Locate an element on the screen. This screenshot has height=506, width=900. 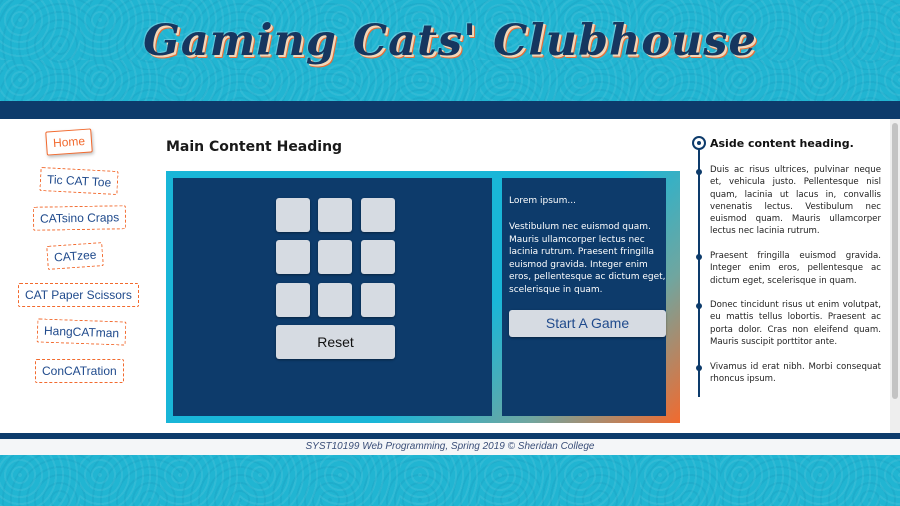
site-title: Gaming Cats' Clubhouse is located at coordinates (450, 41).